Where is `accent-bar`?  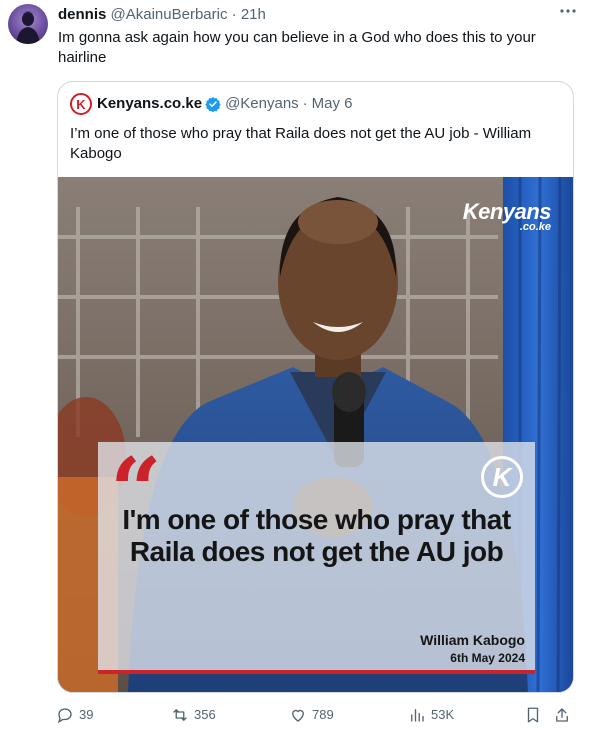 accent-bar is located at coordinates (316, 672).